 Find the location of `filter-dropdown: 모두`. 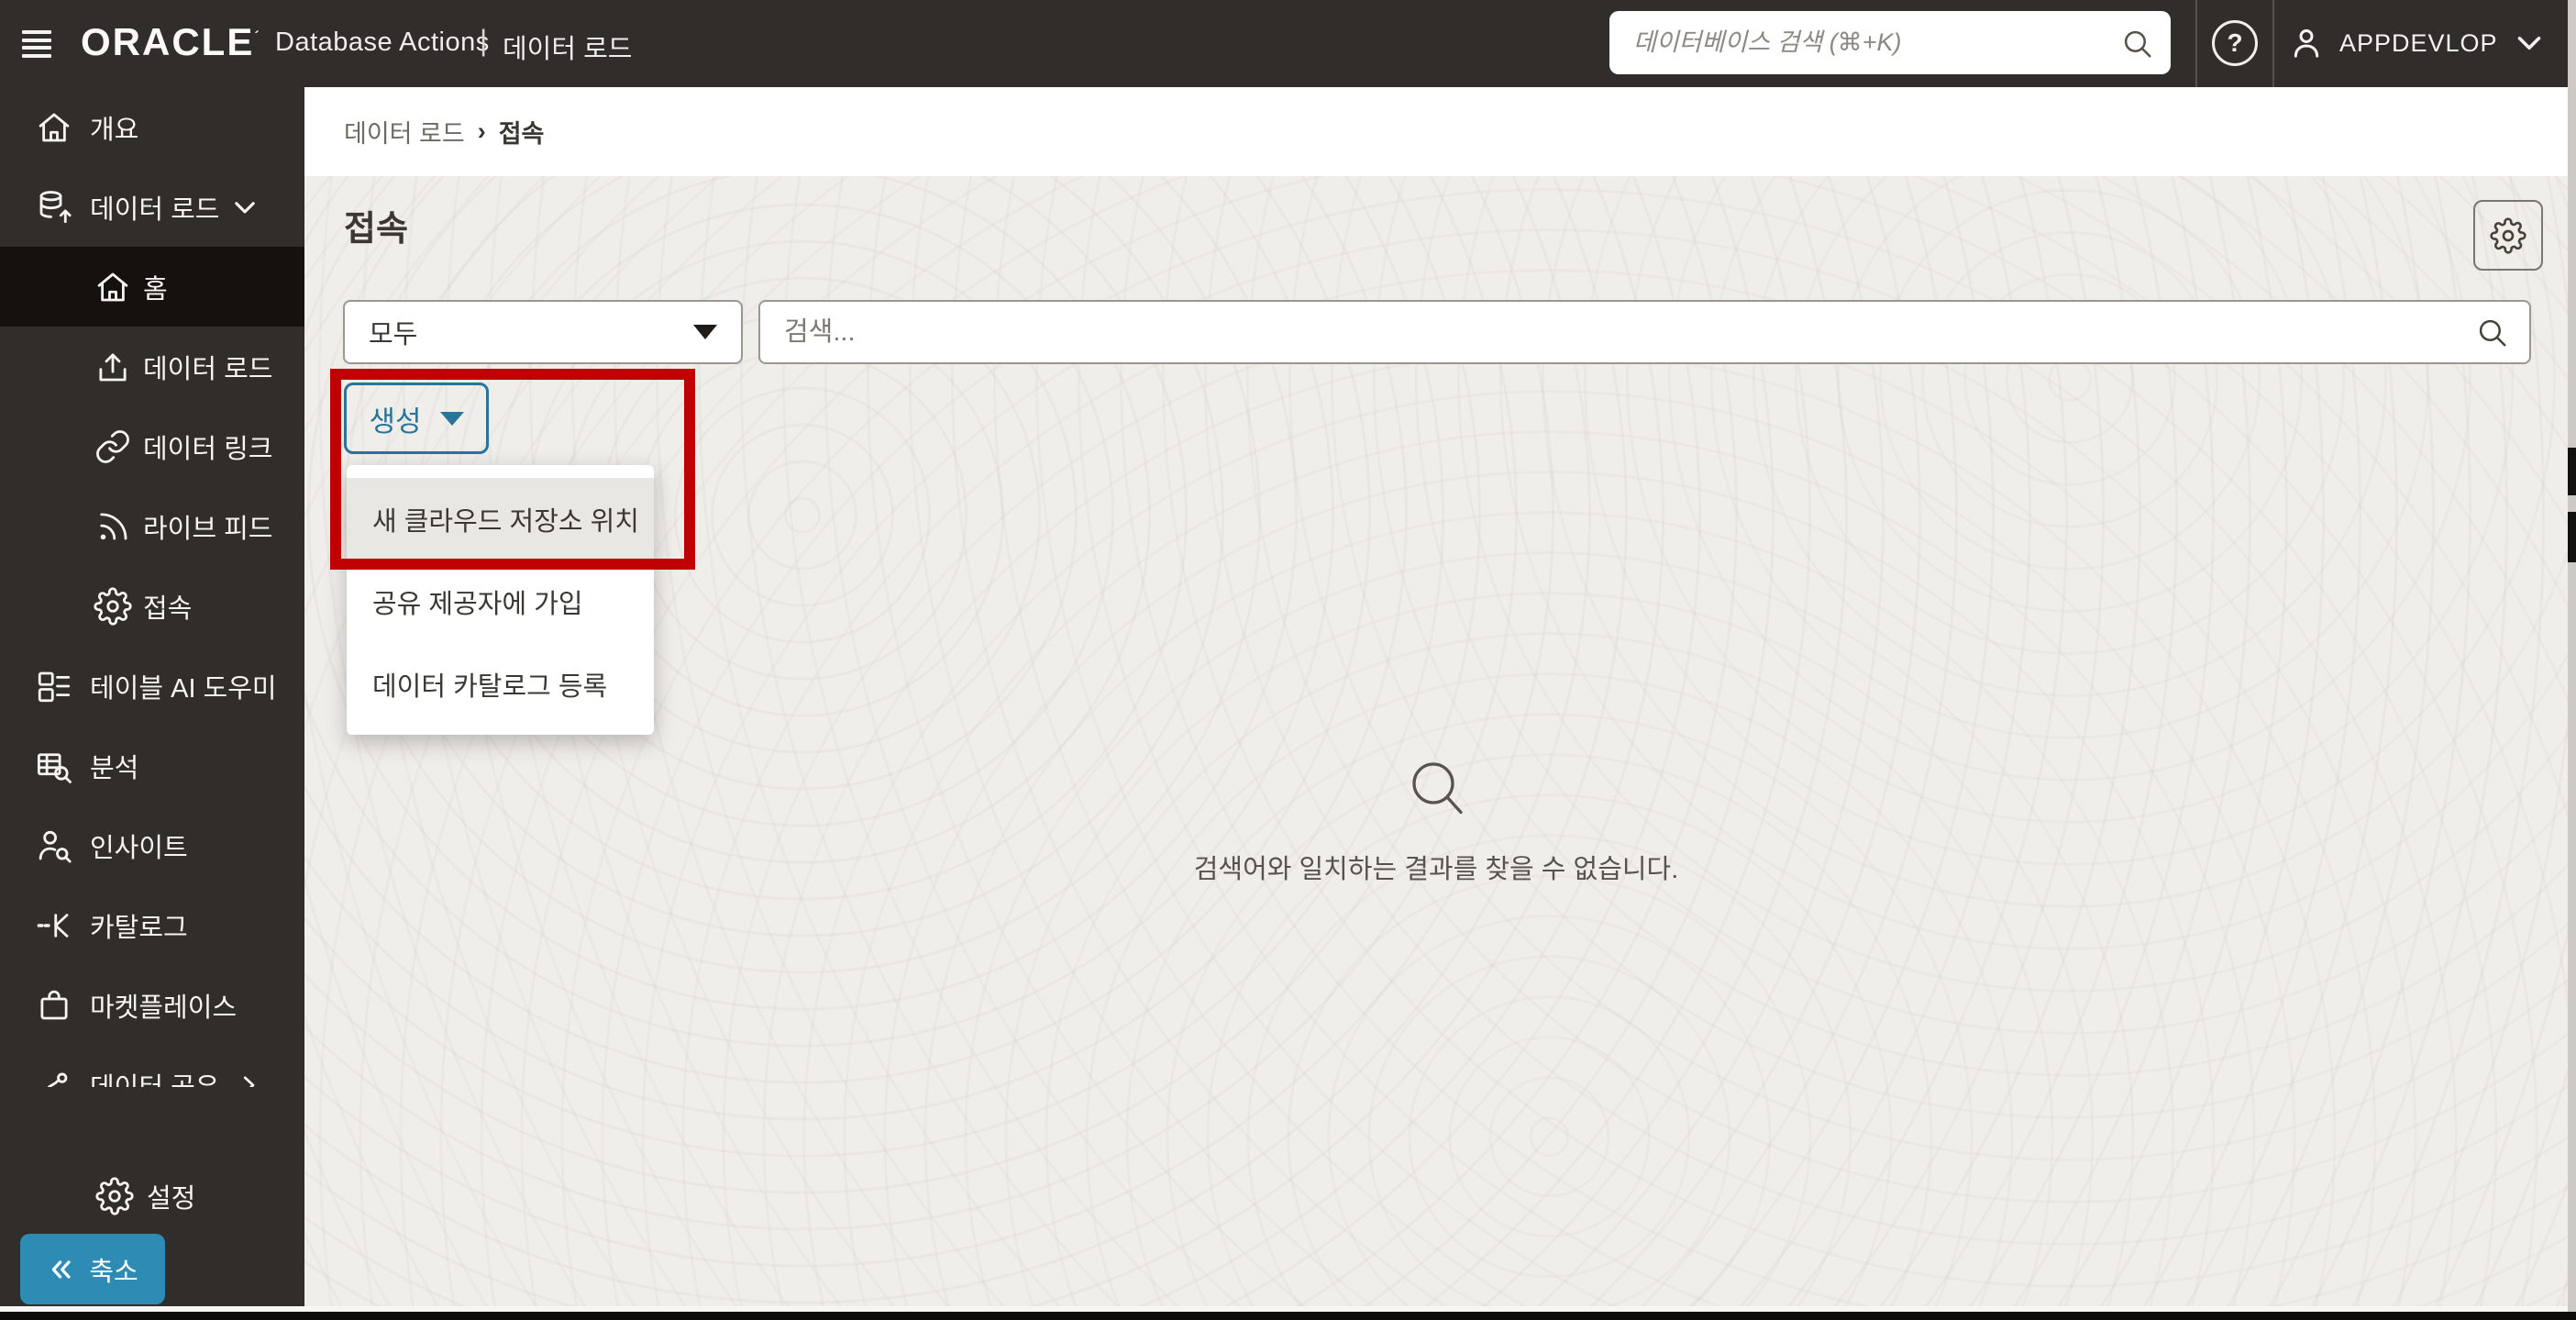

filter-dropdown: 모두 is located at coordinates (543, 332).